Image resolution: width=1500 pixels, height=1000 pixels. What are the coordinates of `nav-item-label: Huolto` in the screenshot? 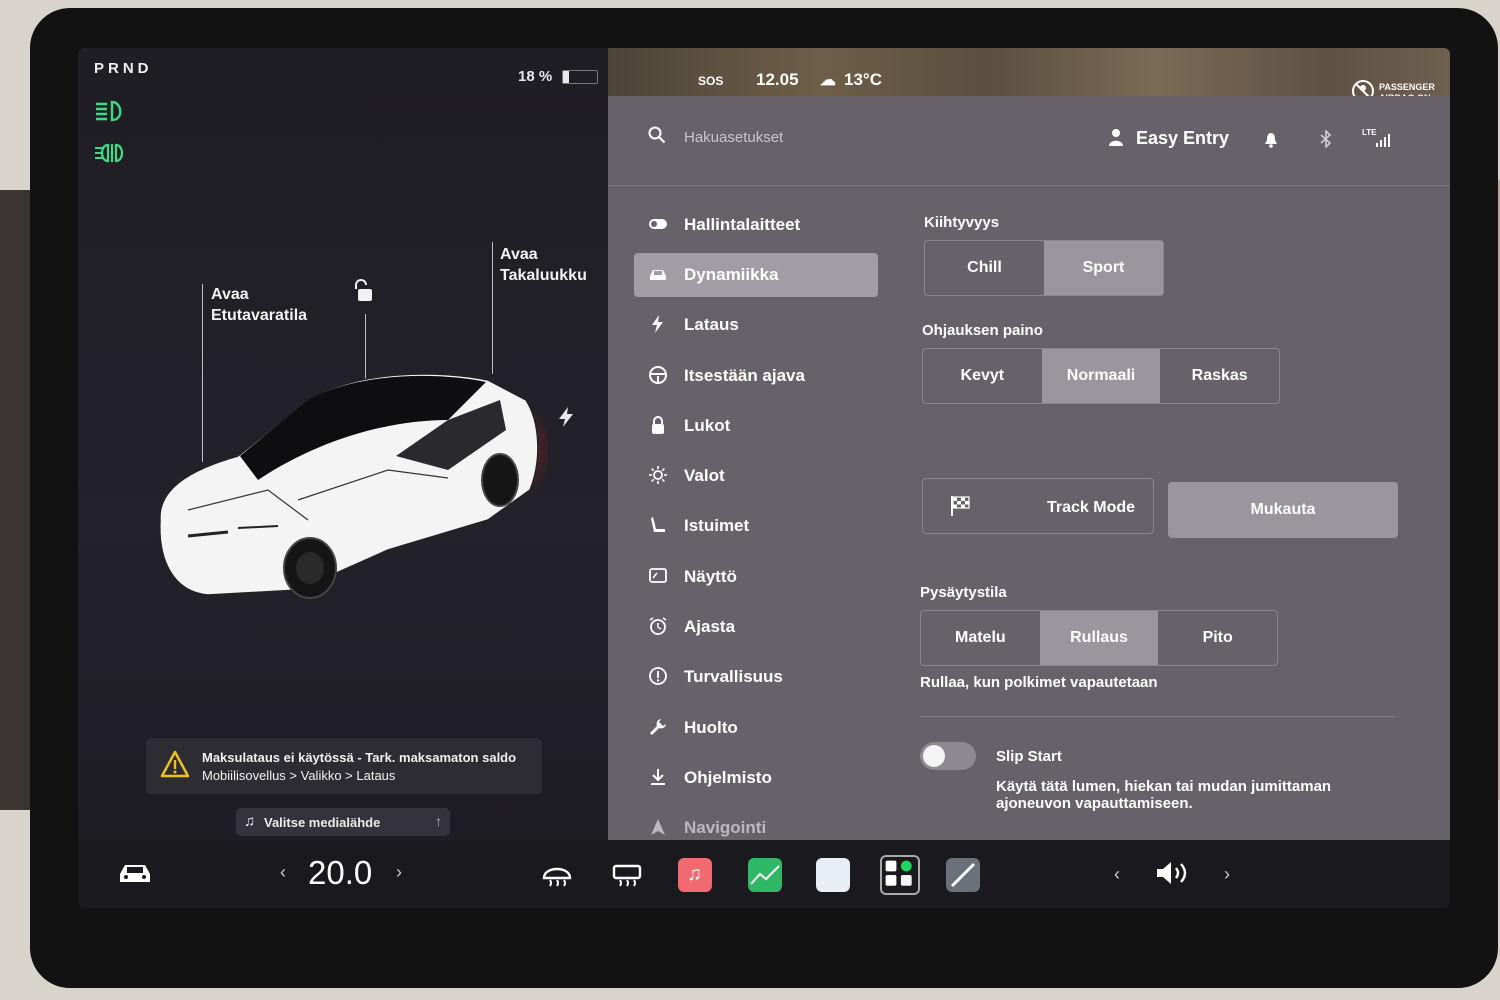 It's located at (711, 727).